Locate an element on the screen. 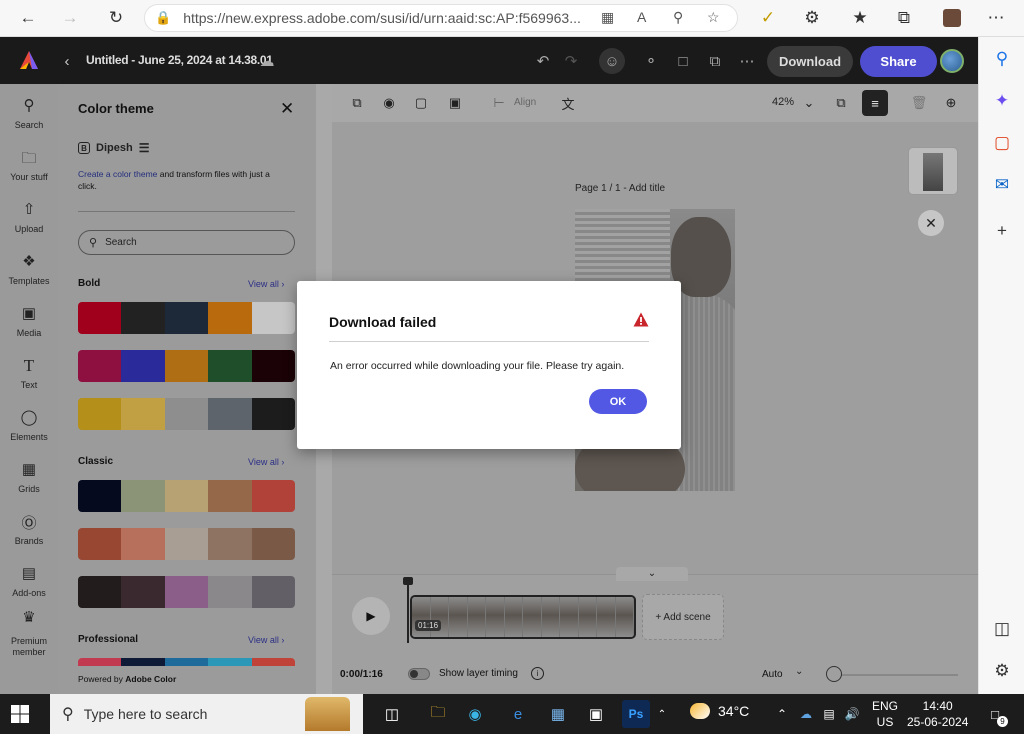 Image resolution: width=1024 pixels, height=734 pixels. color-palette-icon: ◉ is located at coordinates (389, 103).